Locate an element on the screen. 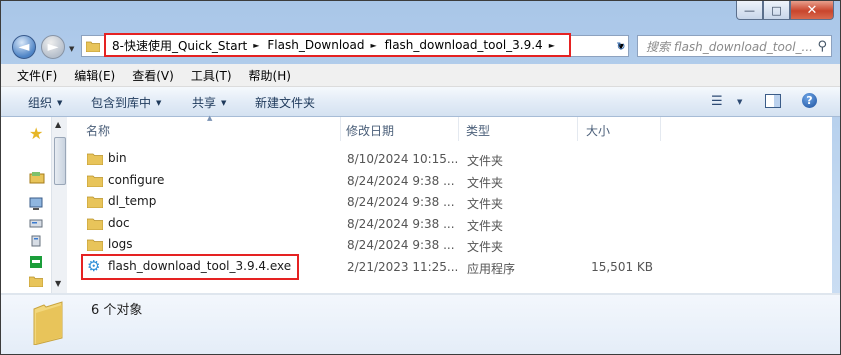 The height and width of the screenshot is (355, 841). menu-edit: 编辑(E) is located at coordinates (94, 75).